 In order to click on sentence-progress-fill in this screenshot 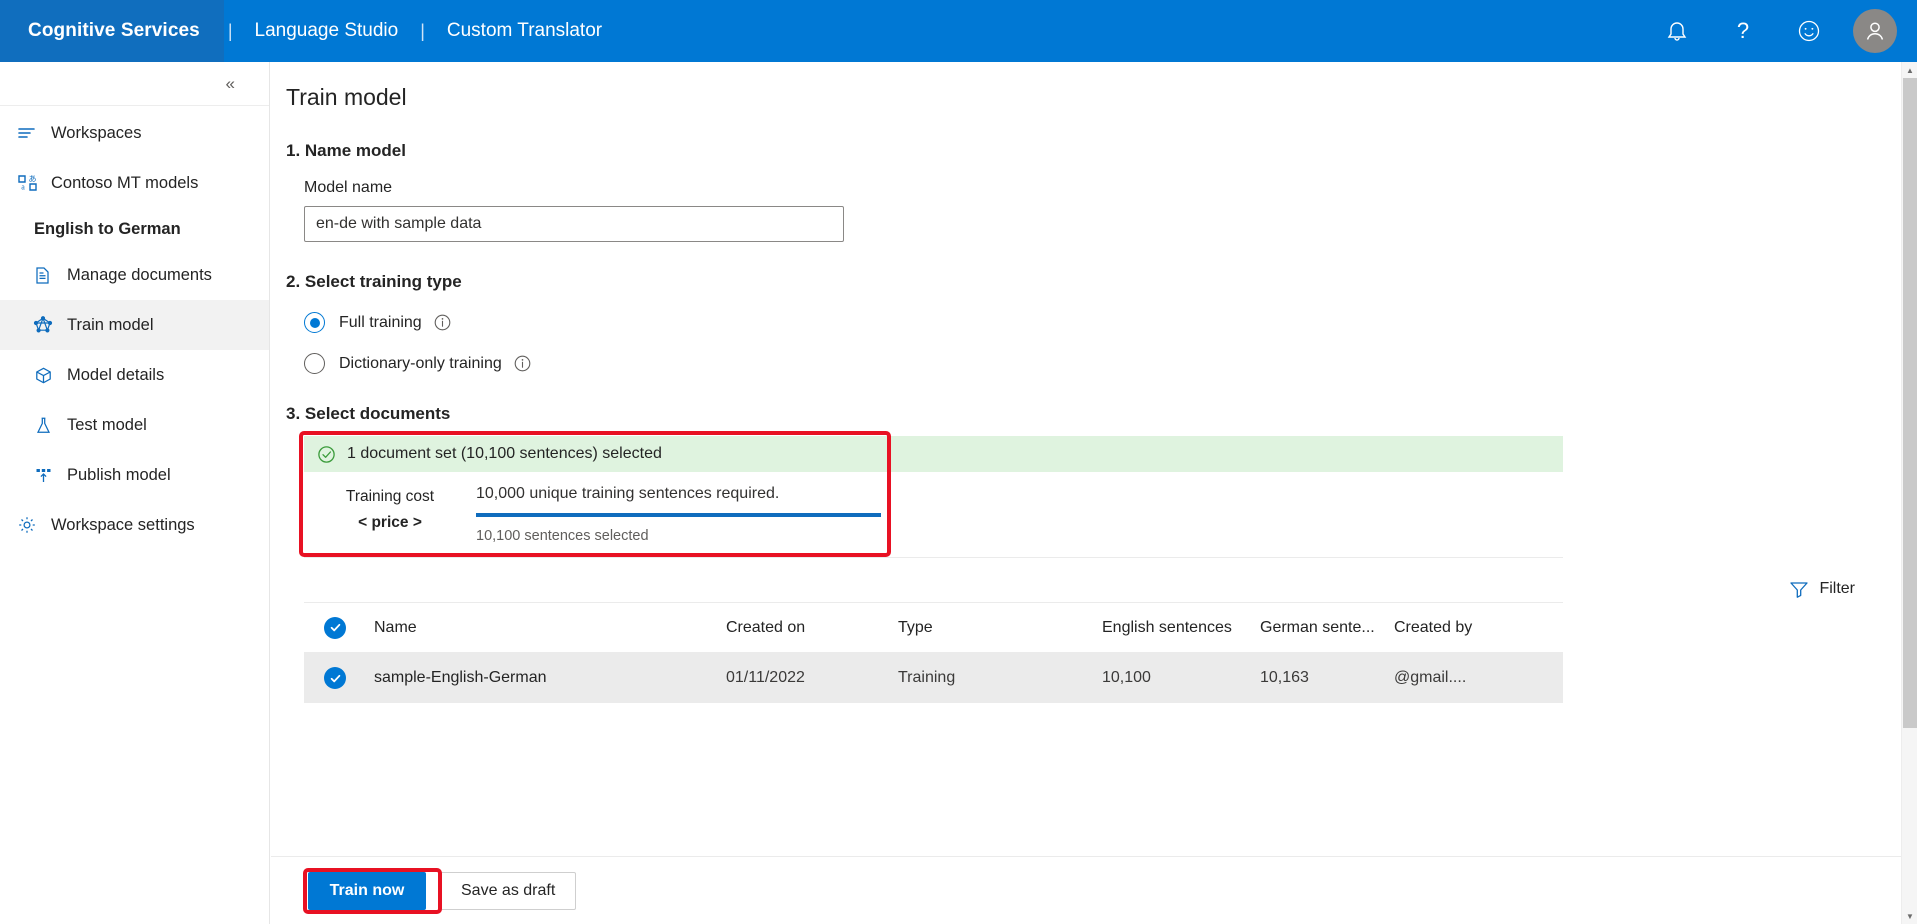, I will do `click(678, 515)`.